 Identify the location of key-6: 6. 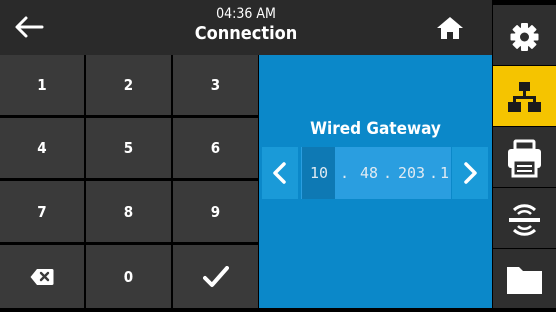
(215, 148).